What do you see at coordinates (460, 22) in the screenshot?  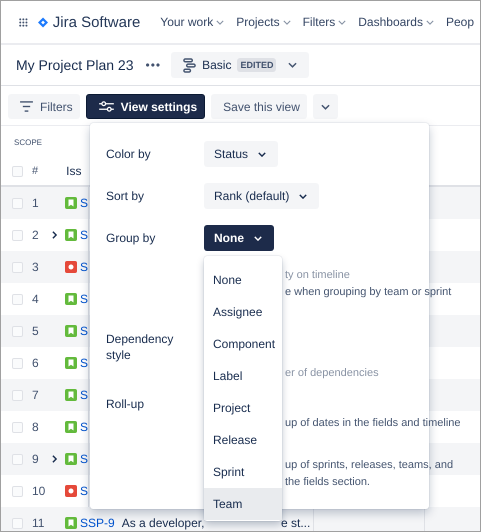 I see `nav-menu-item: Peop` at bounding box center [460, 22].